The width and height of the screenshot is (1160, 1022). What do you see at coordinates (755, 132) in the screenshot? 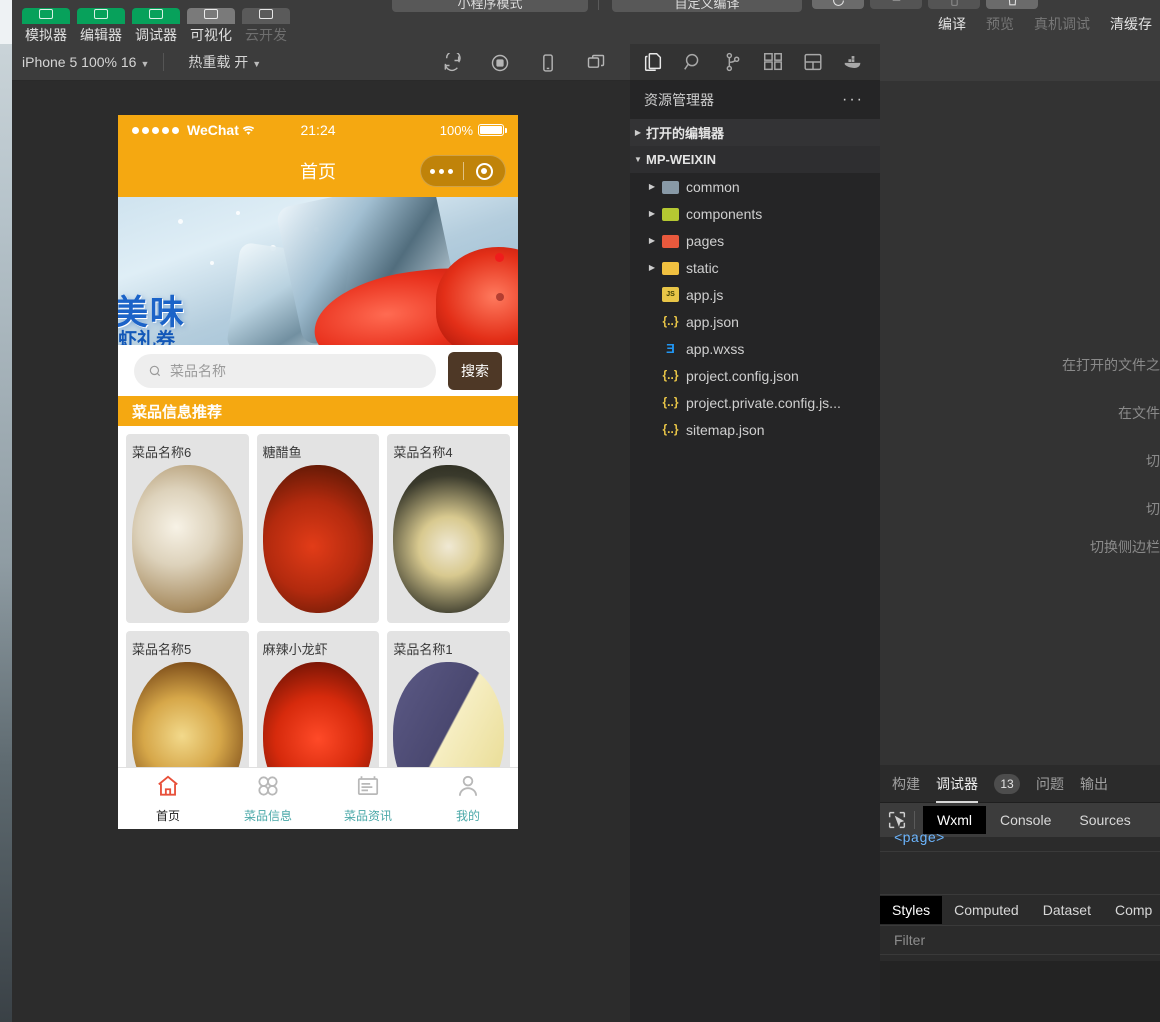
I see `explorer-section: ▶ 打开的编辑器` at bounding box center [755, 132].